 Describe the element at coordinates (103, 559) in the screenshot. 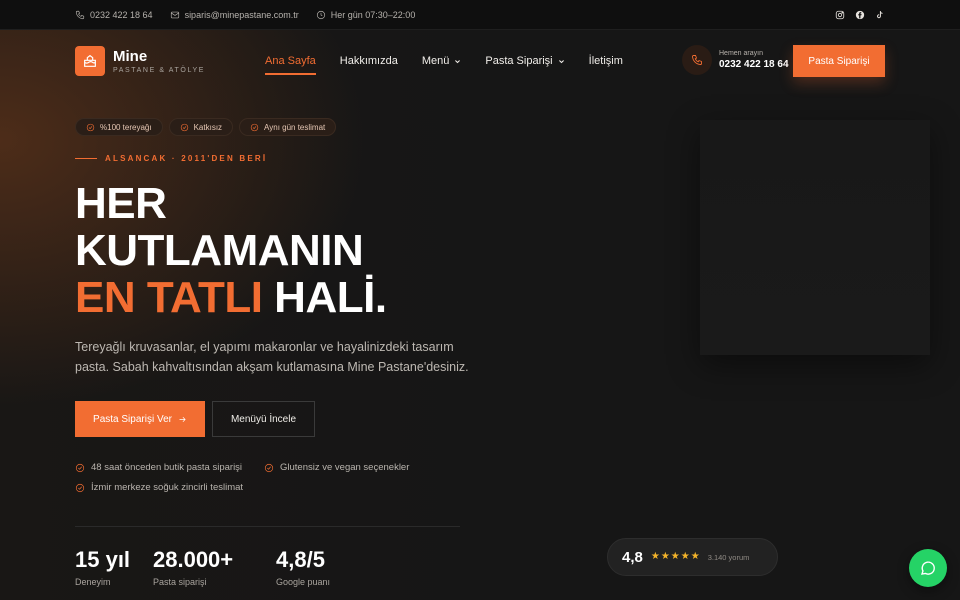

I see `stat-value: 15 yıl` at that location.